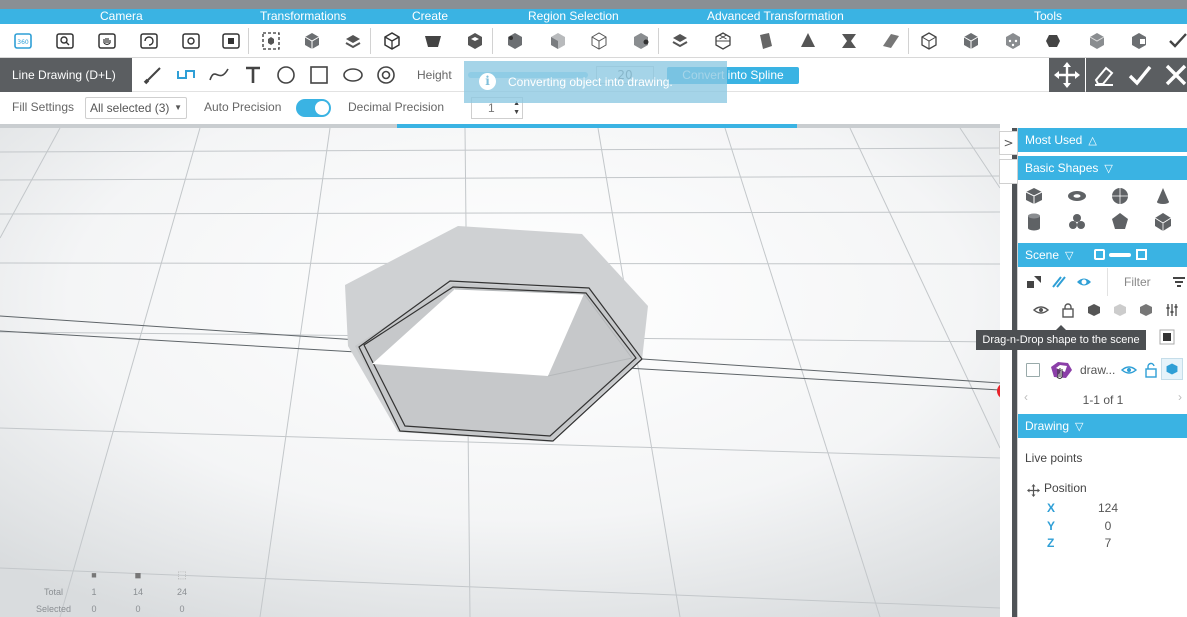 Image resolution: width=1187 pixels, height=617 pixels. Describe the element at coordinates (1102, 140) in the screenshot. I see `most-used-header: Most Used △` at that location.